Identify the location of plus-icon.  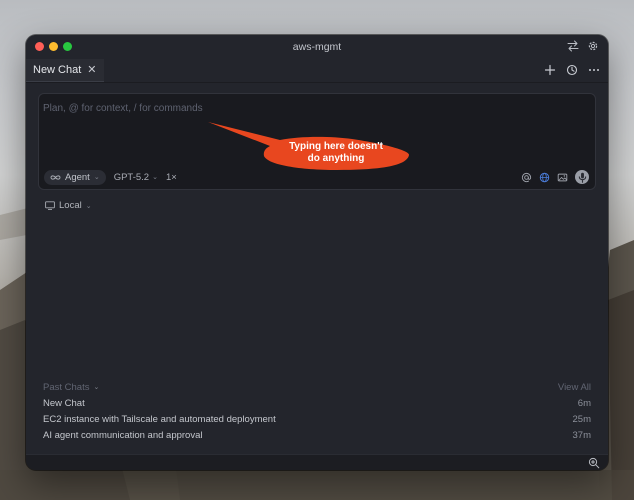
(550, 70).